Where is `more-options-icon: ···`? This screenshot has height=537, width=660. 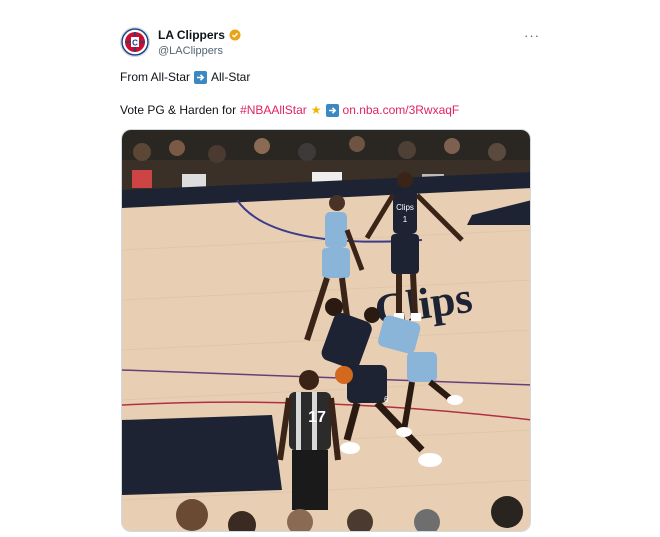 more-options-icon: ··· is located at coordinates (532, 35).